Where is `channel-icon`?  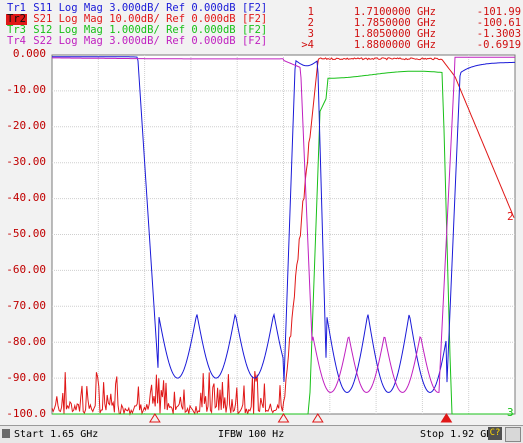 channel-icon is located at coordinates (6, 433).